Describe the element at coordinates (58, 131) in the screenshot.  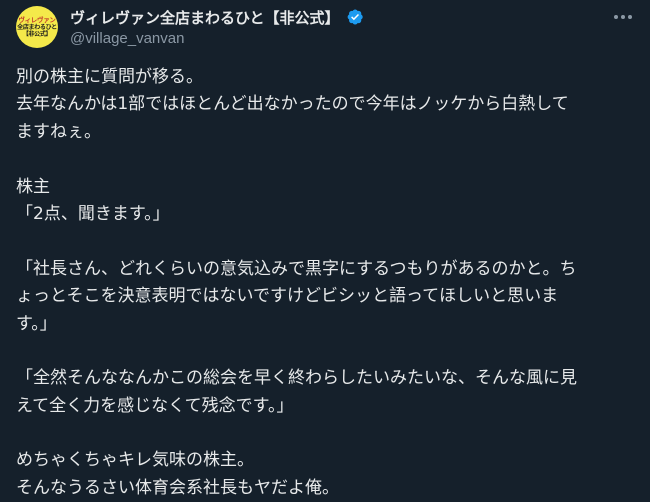
I see `tweet-text-line: ますねぇ。` at that location.